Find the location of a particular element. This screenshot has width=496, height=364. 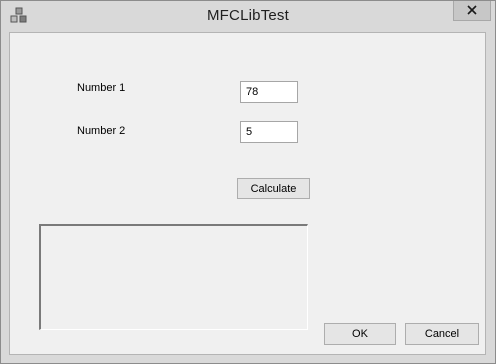

number1-label: Number 1 is located at coordinates (101, 88).